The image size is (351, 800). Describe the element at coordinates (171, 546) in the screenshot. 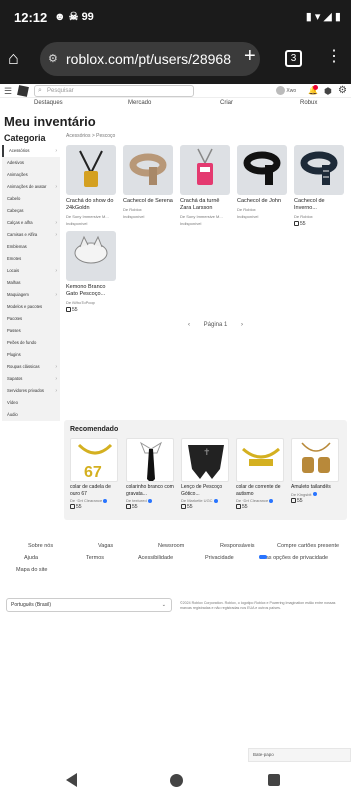

I see `footer-link: Newsroom` at that location.